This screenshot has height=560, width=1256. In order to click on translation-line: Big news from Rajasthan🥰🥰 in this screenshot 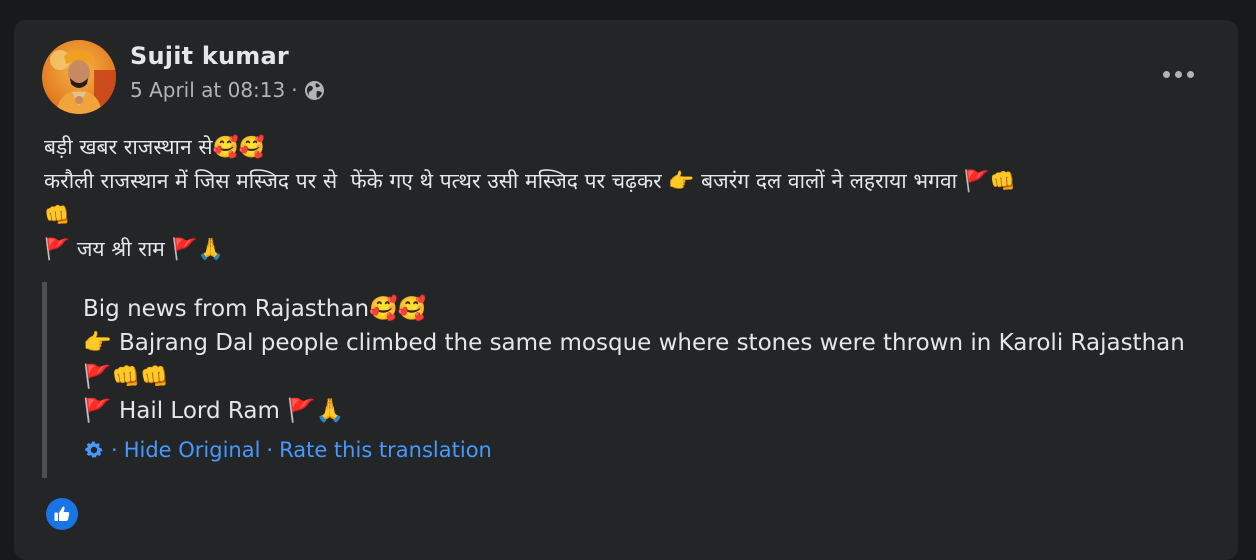, I will do `click(255, 309)`.